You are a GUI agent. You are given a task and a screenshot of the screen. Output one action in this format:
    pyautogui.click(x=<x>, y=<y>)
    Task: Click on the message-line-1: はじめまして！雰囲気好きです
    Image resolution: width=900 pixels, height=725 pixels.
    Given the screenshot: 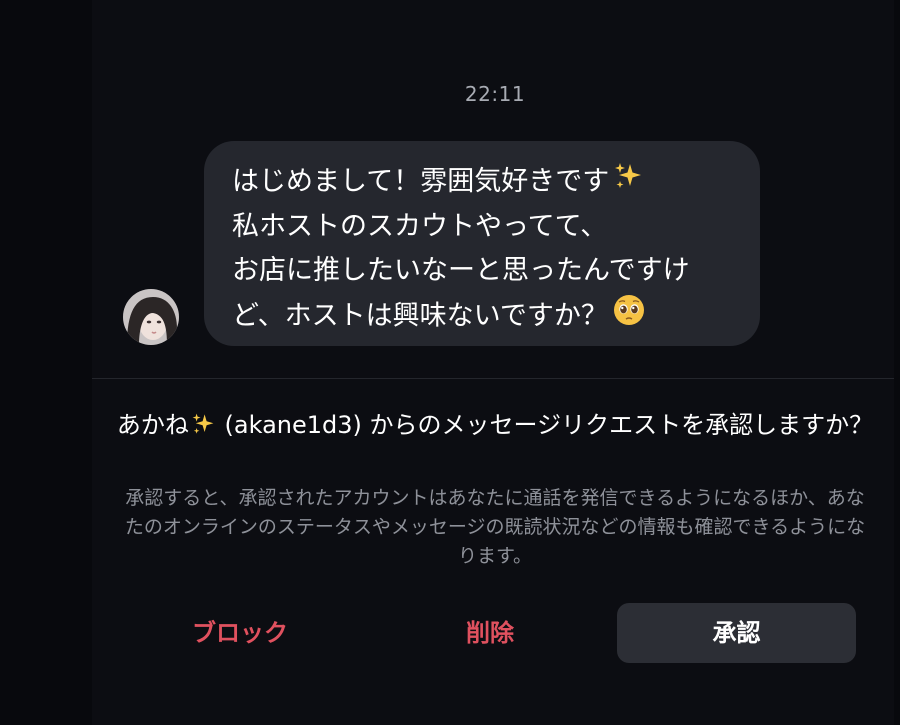 What is the action you would take?
    pyautogui.click(x=484, y=182)
    